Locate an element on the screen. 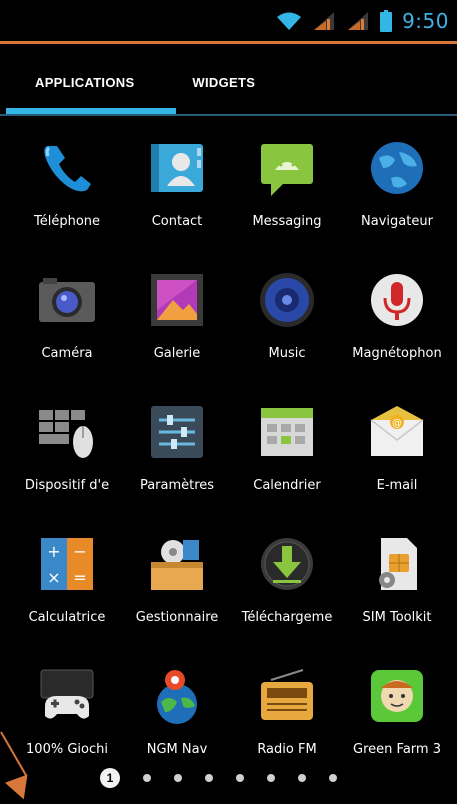 The height and width of the screenshot is (804, 457). app-galerie: Galerie is located at coordinates (177, 328).